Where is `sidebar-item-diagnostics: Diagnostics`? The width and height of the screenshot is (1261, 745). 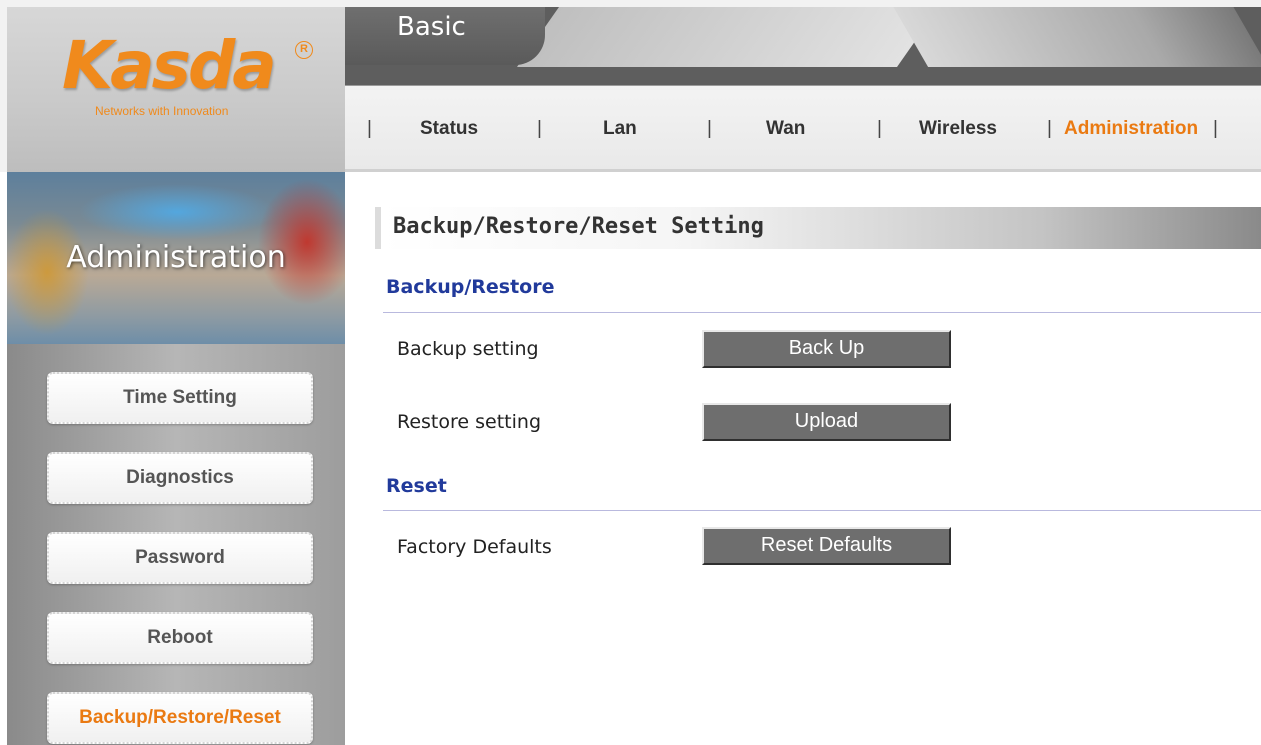 sidebar-item-diagnostics: Diagnostics is located at coordinates (180, 478).